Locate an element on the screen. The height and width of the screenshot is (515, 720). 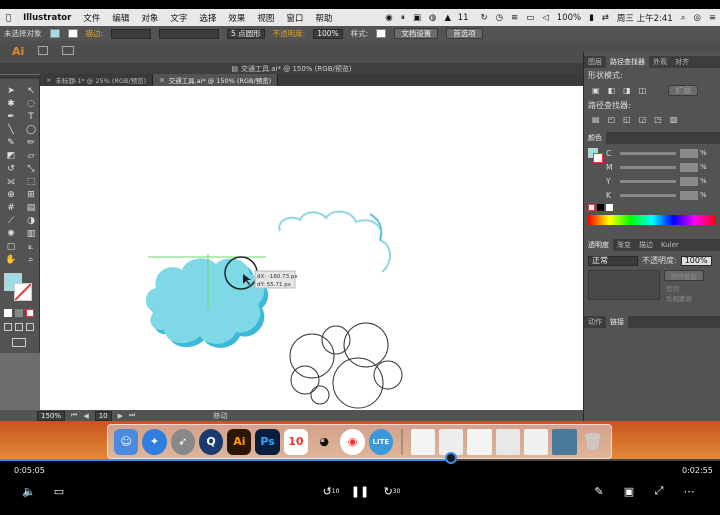
finder-icon: ☺ is located at coordinates (126, 441).